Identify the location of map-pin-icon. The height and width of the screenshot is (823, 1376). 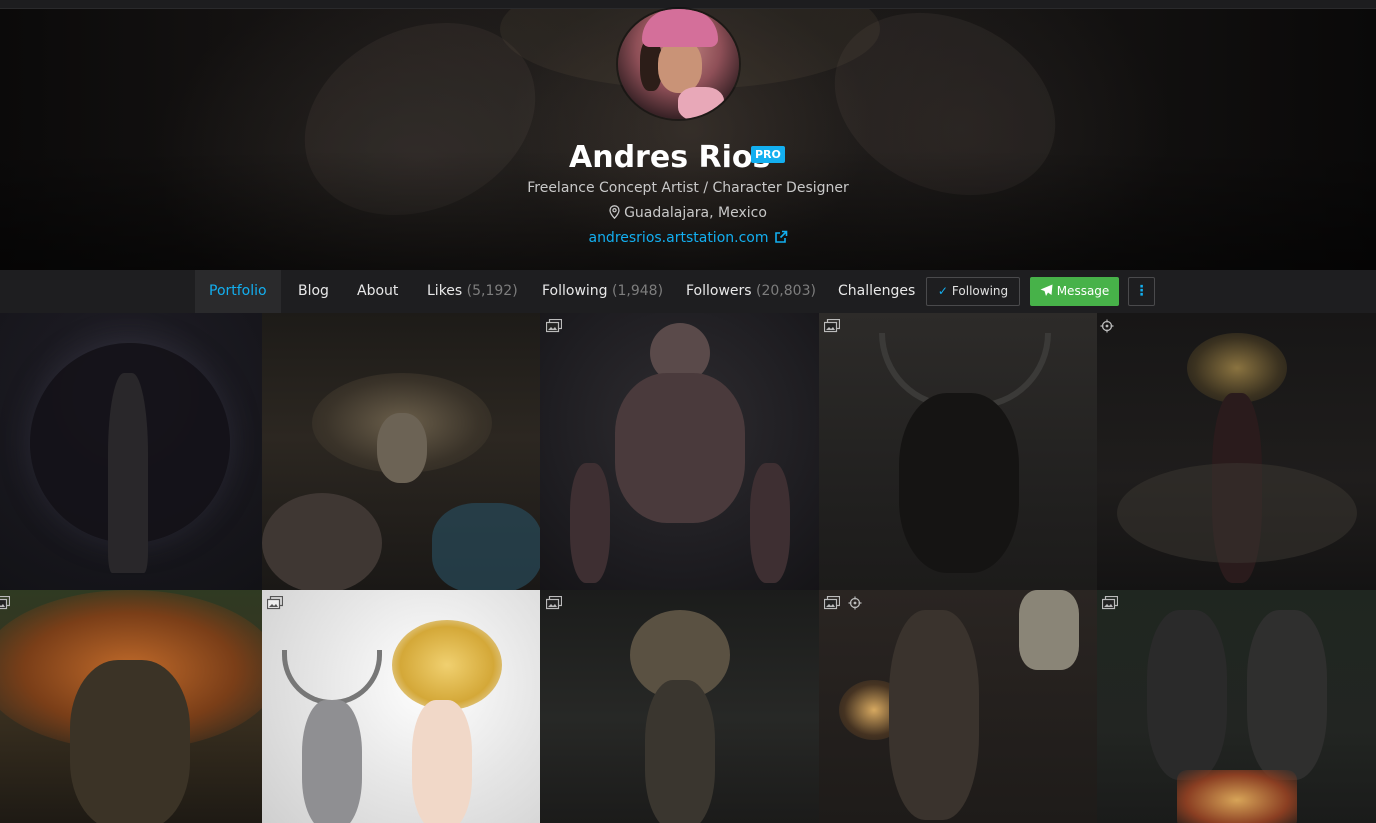
(614, 214).